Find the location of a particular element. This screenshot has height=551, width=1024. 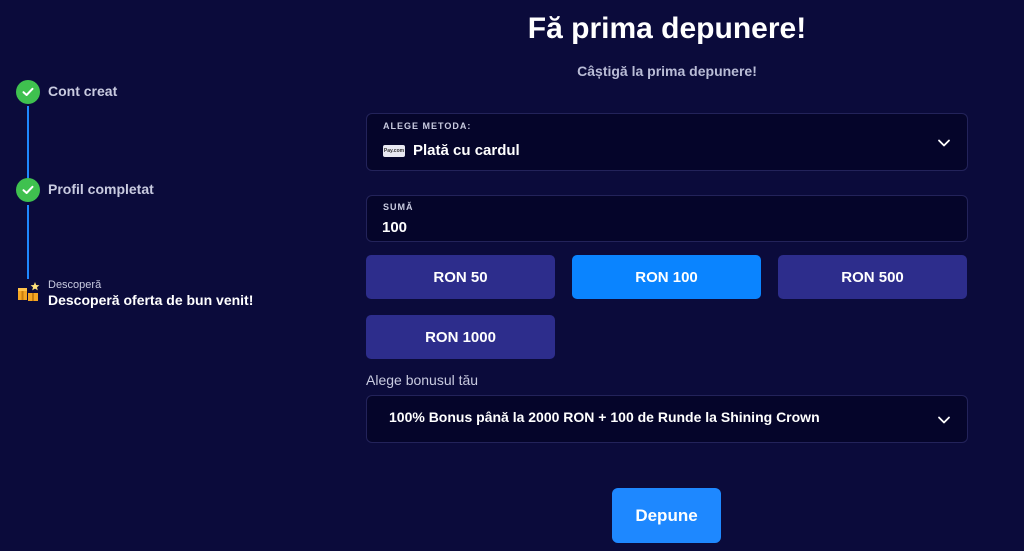

bonus-label: Alege bonusul tău is located at coordinates (422, 380).